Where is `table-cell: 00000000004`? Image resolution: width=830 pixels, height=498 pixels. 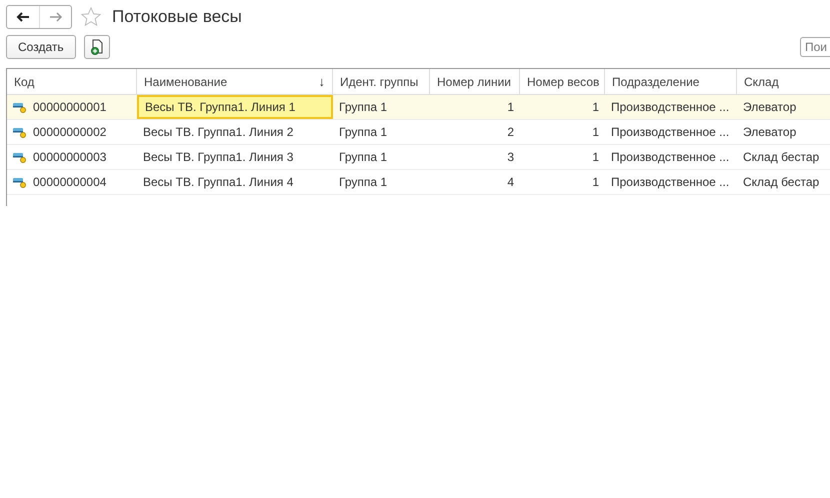
table-cell: 00000000004 is located at coordinates (72, 182).